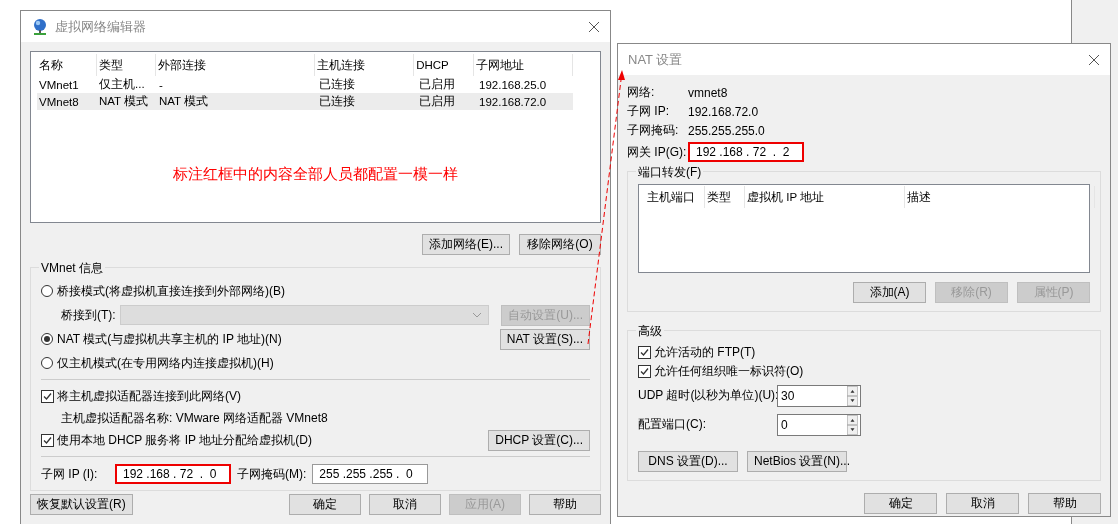 This screenshot has width=1118, height=524. What do you see at coordinates (315, 174) in the screenshot?
I see `annotation-text: 标注红框中的内容全部人员都配置一模一样` at bounding box center [315, 174].